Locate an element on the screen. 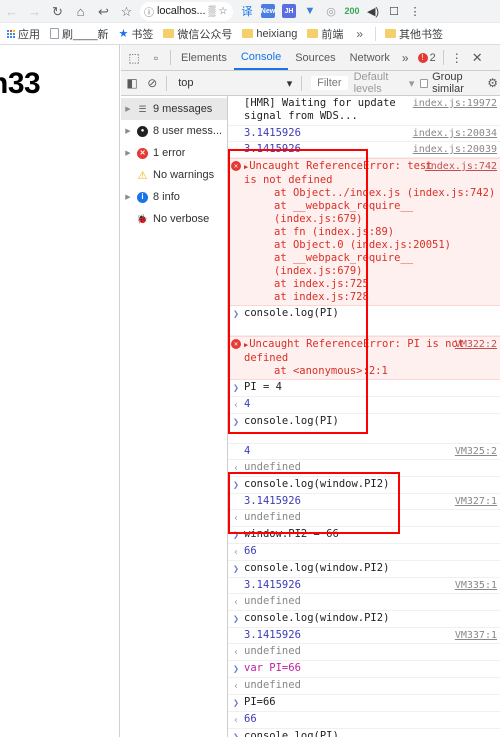 The height and width of the screenshot is (737, 500). v-extension-icon: ▼ is located at coordinates (310, 11).